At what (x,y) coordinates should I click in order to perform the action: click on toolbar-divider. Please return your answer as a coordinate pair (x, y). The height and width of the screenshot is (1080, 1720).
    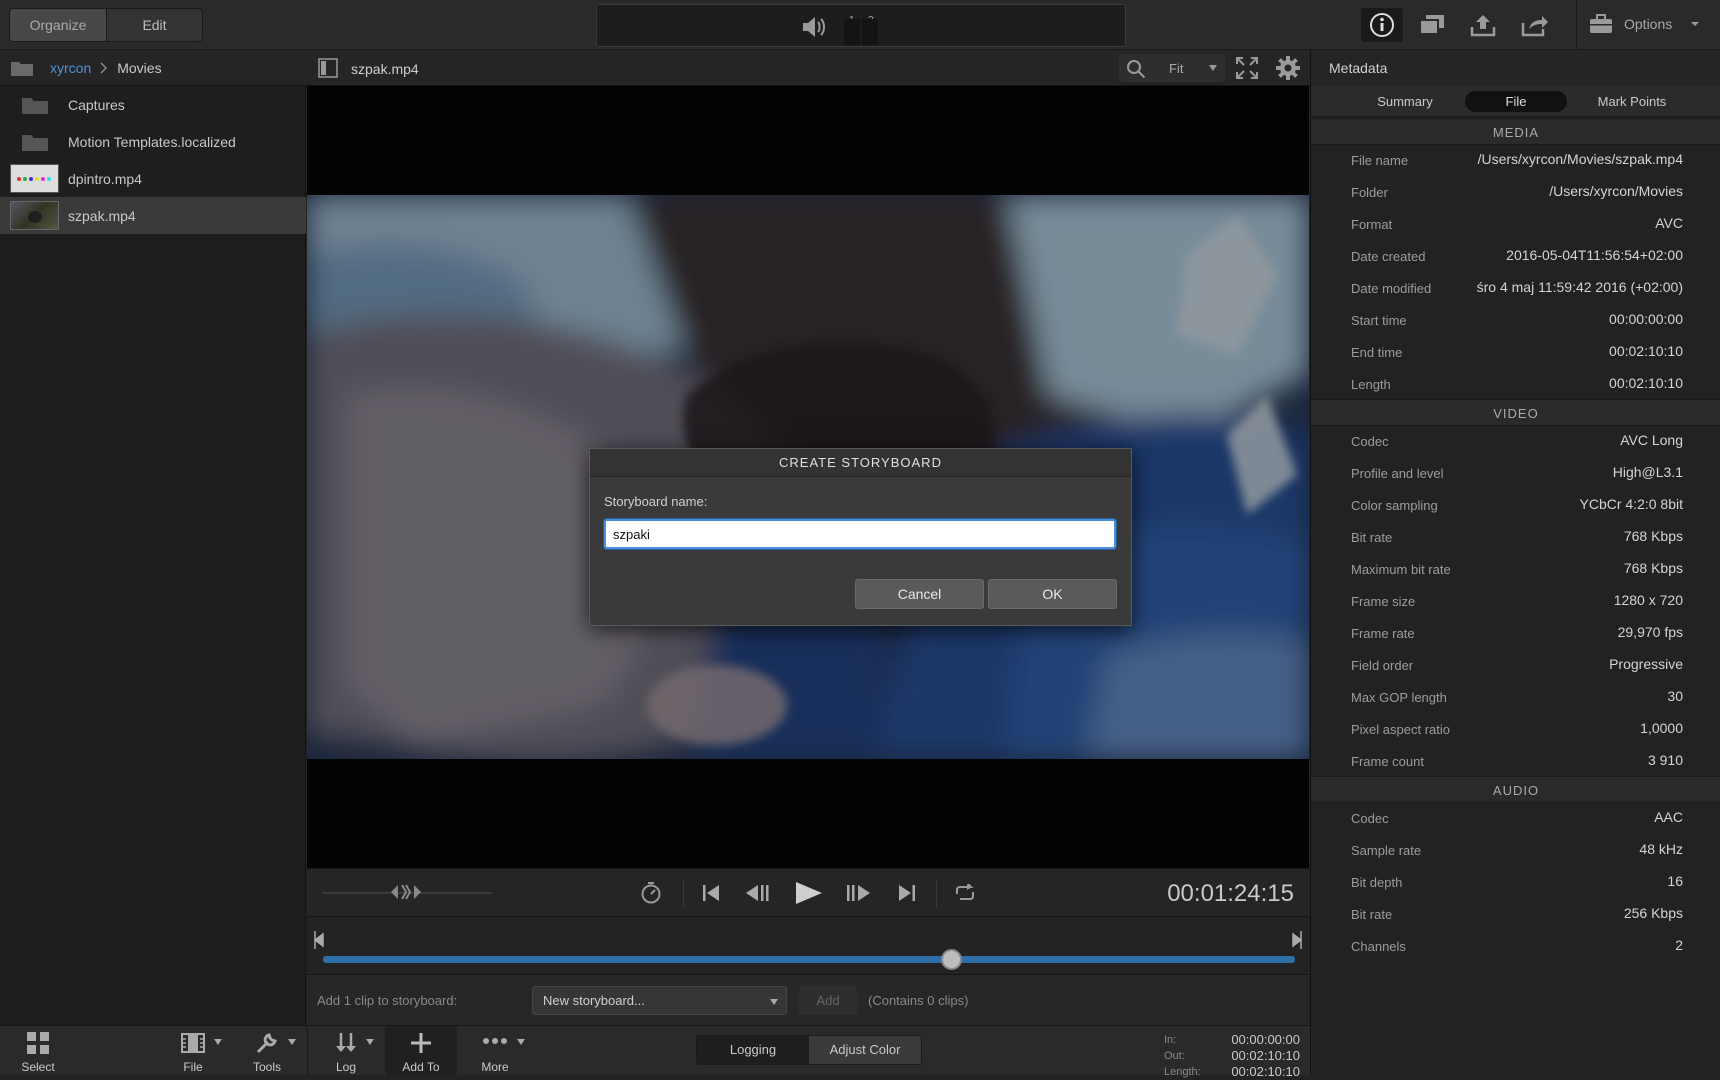
    Looking at the image, I should click on (1576, 25).